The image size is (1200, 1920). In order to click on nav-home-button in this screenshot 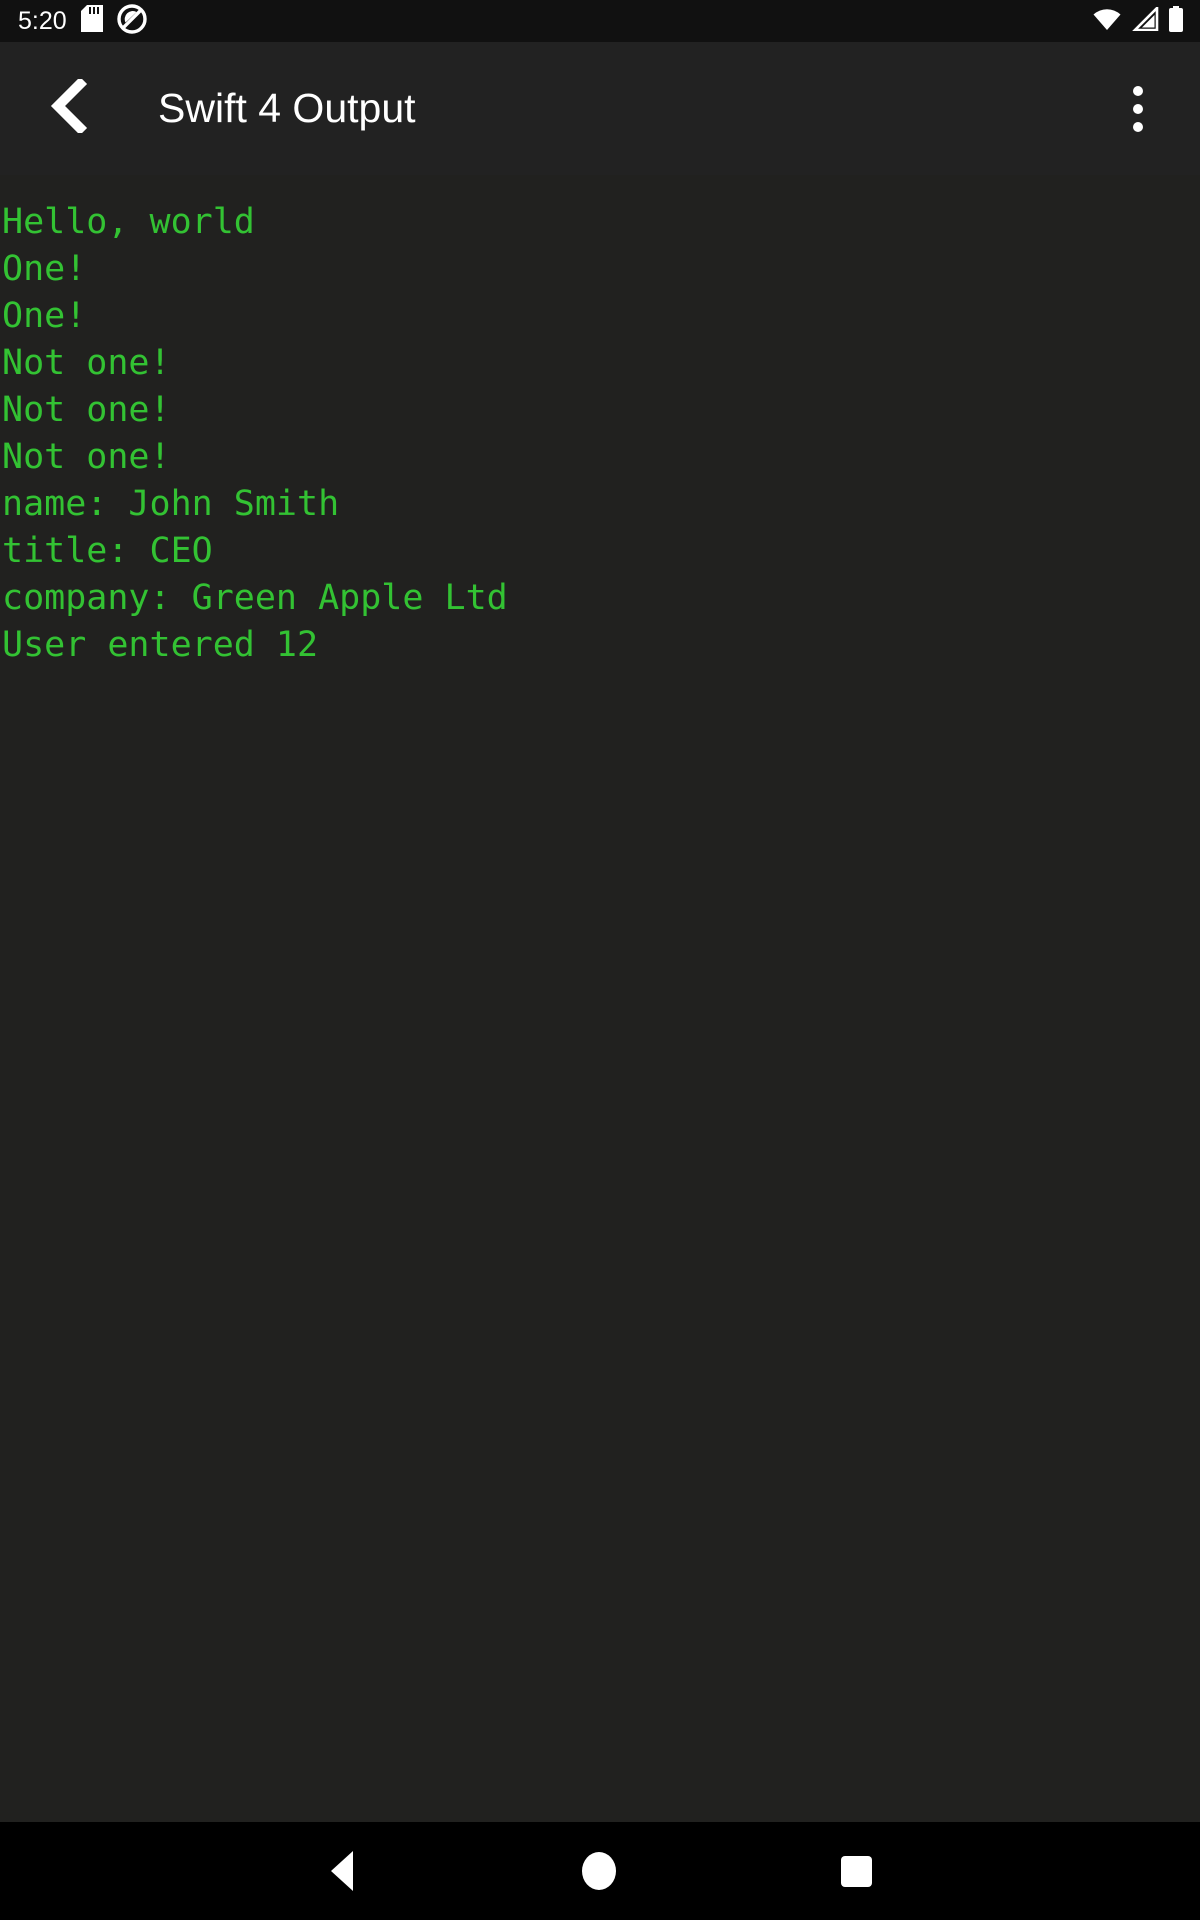, I will do `click(599, 1871)`.